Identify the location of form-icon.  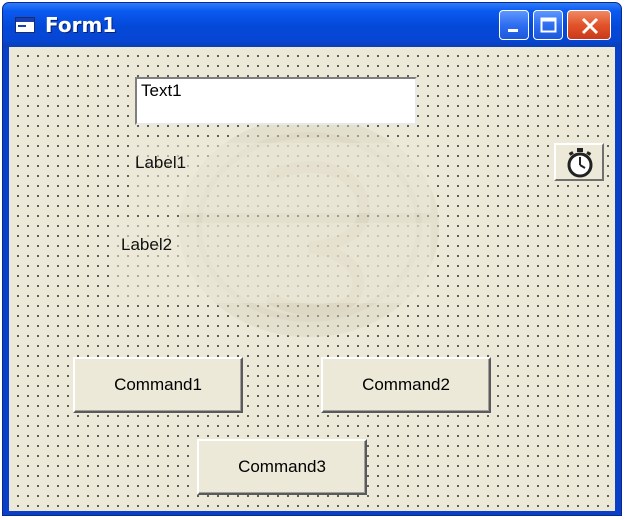
(25, 25).